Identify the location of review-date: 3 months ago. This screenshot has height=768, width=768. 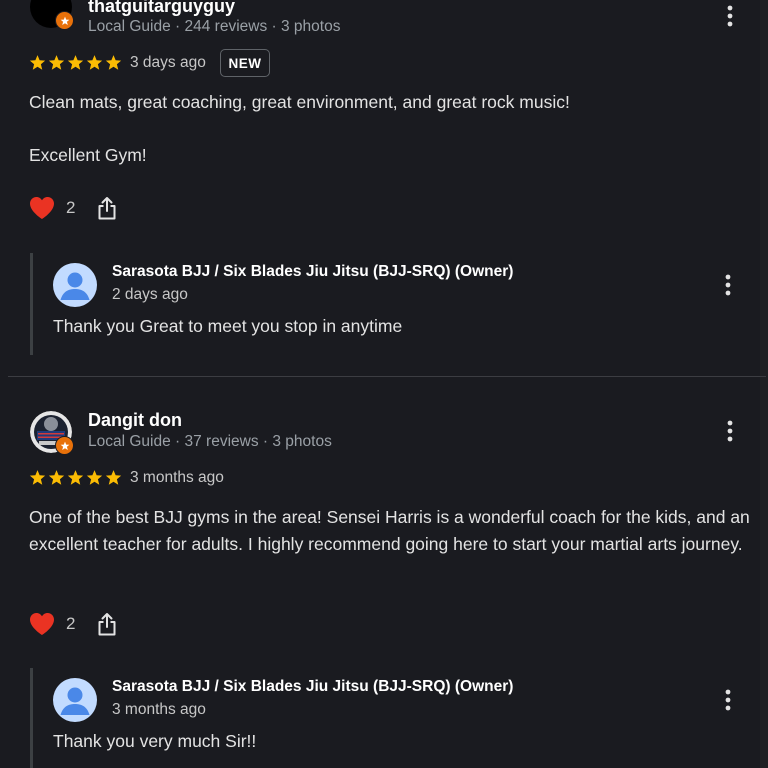
(177, 477).